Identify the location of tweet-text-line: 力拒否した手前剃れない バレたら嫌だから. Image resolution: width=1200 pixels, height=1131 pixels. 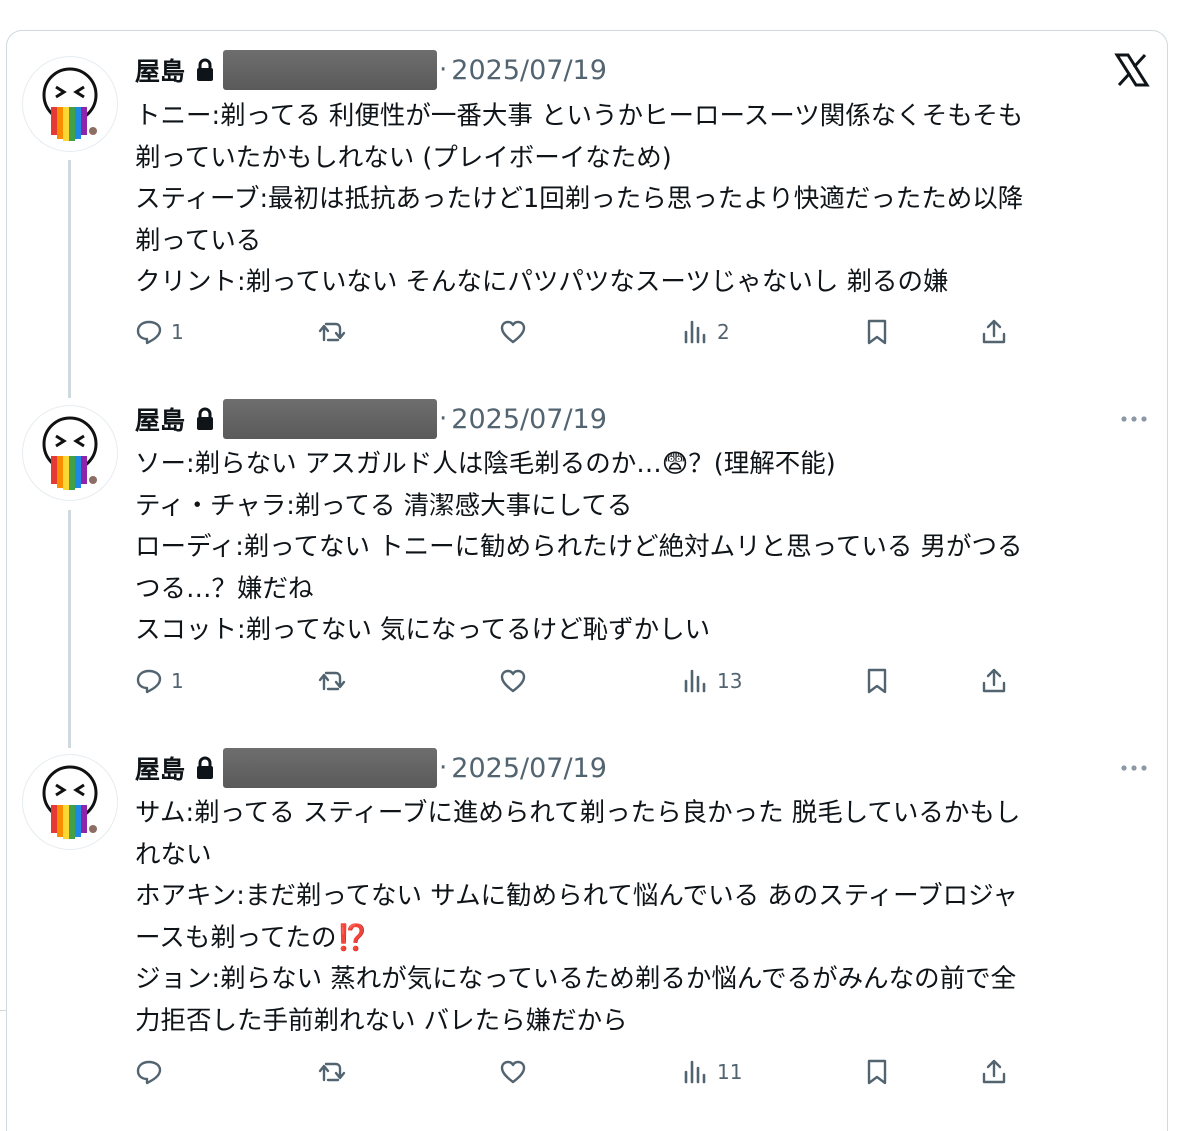
(381, 1020).